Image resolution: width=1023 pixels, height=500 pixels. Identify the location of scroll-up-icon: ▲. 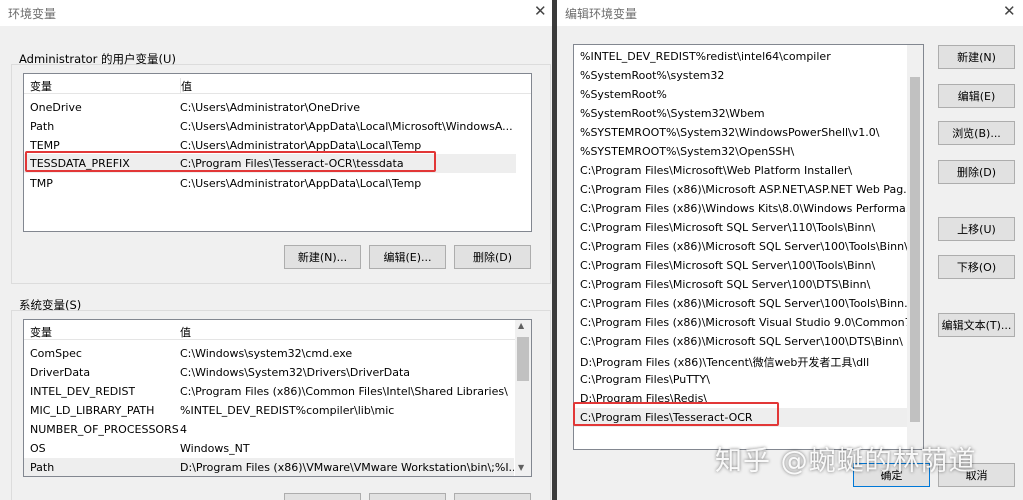
(521, 325).